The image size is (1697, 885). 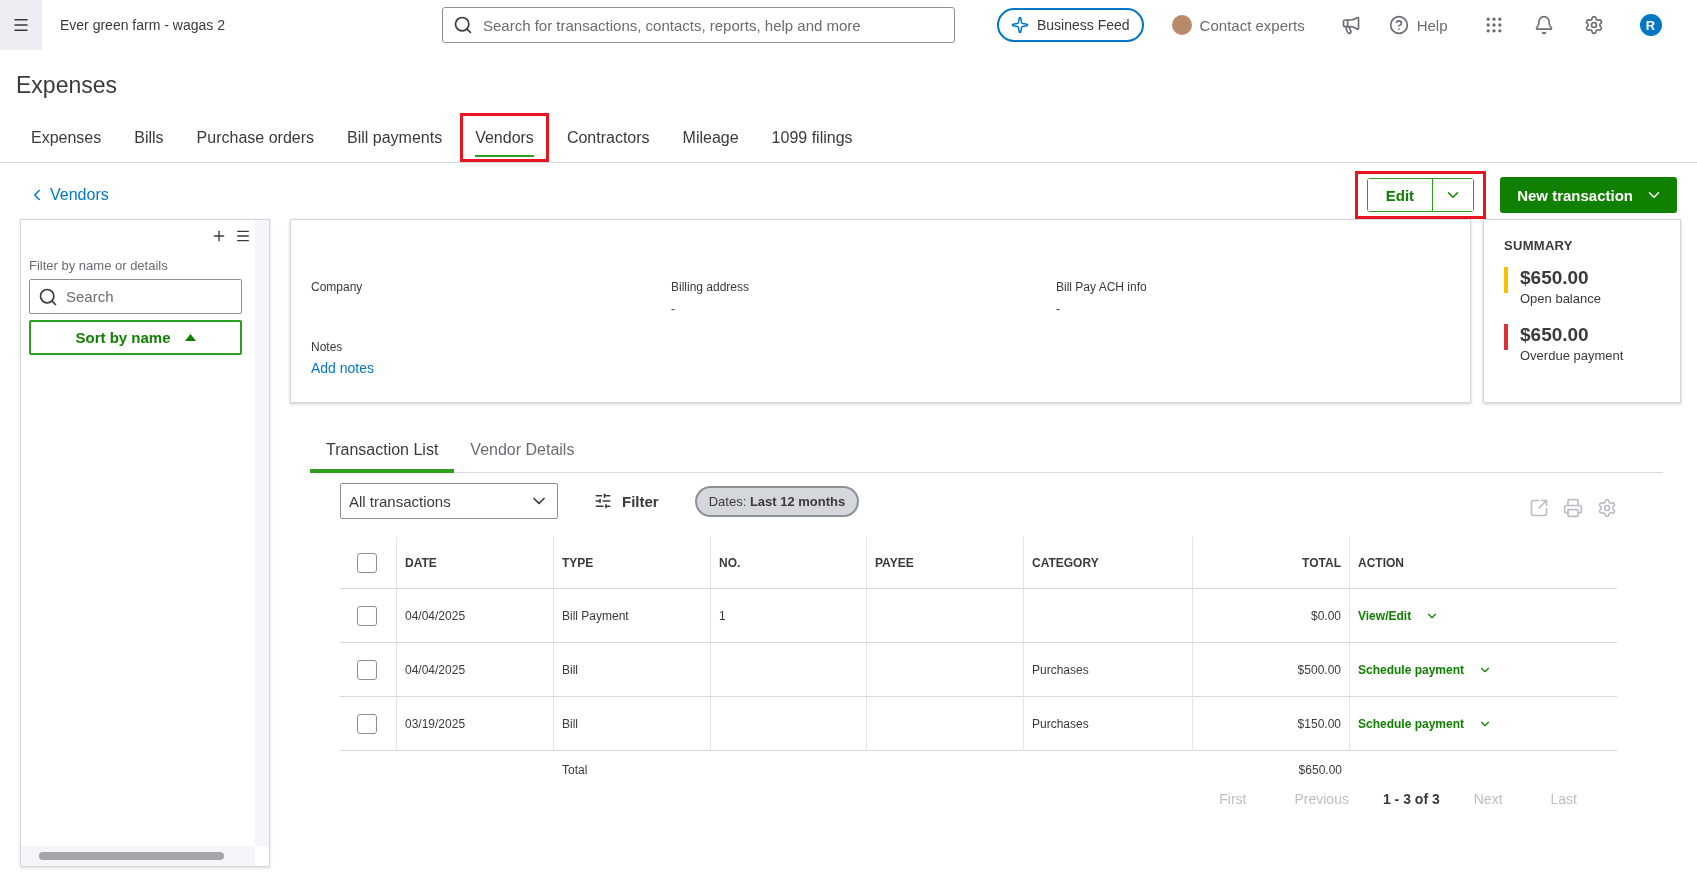 What do you see at coordinates (578, 562) in the screenshot?
I see `column-header: TYPE` at bounding box center [578, 562].